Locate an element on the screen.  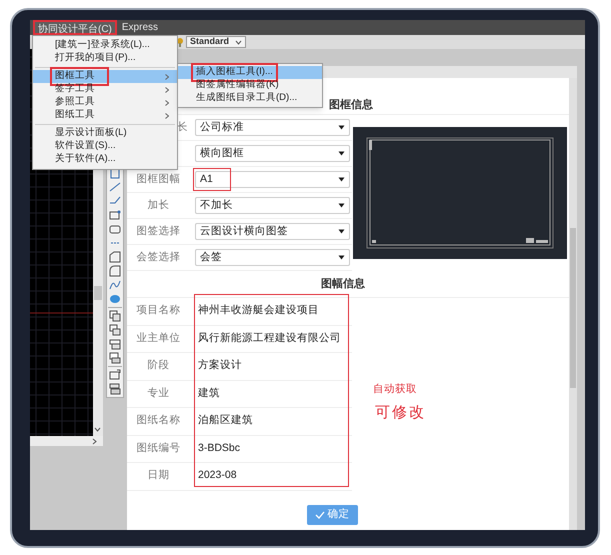
field-label: 长 is located at coordinates (182, 127).